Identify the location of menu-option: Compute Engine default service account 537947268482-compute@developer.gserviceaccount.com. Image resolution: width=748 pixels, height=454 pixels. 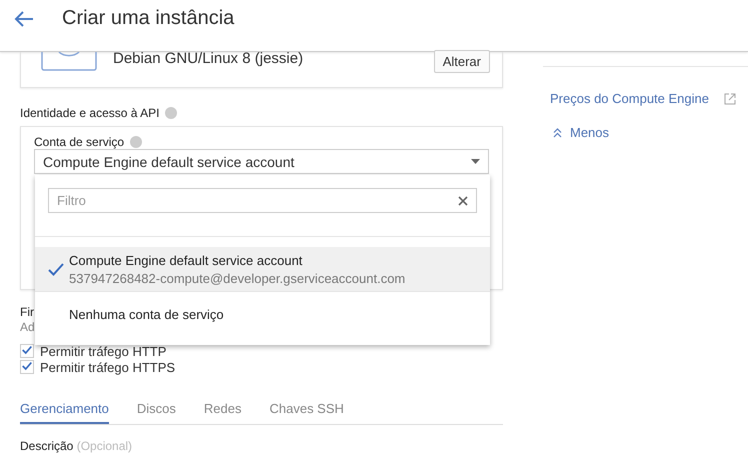
(262, 269).